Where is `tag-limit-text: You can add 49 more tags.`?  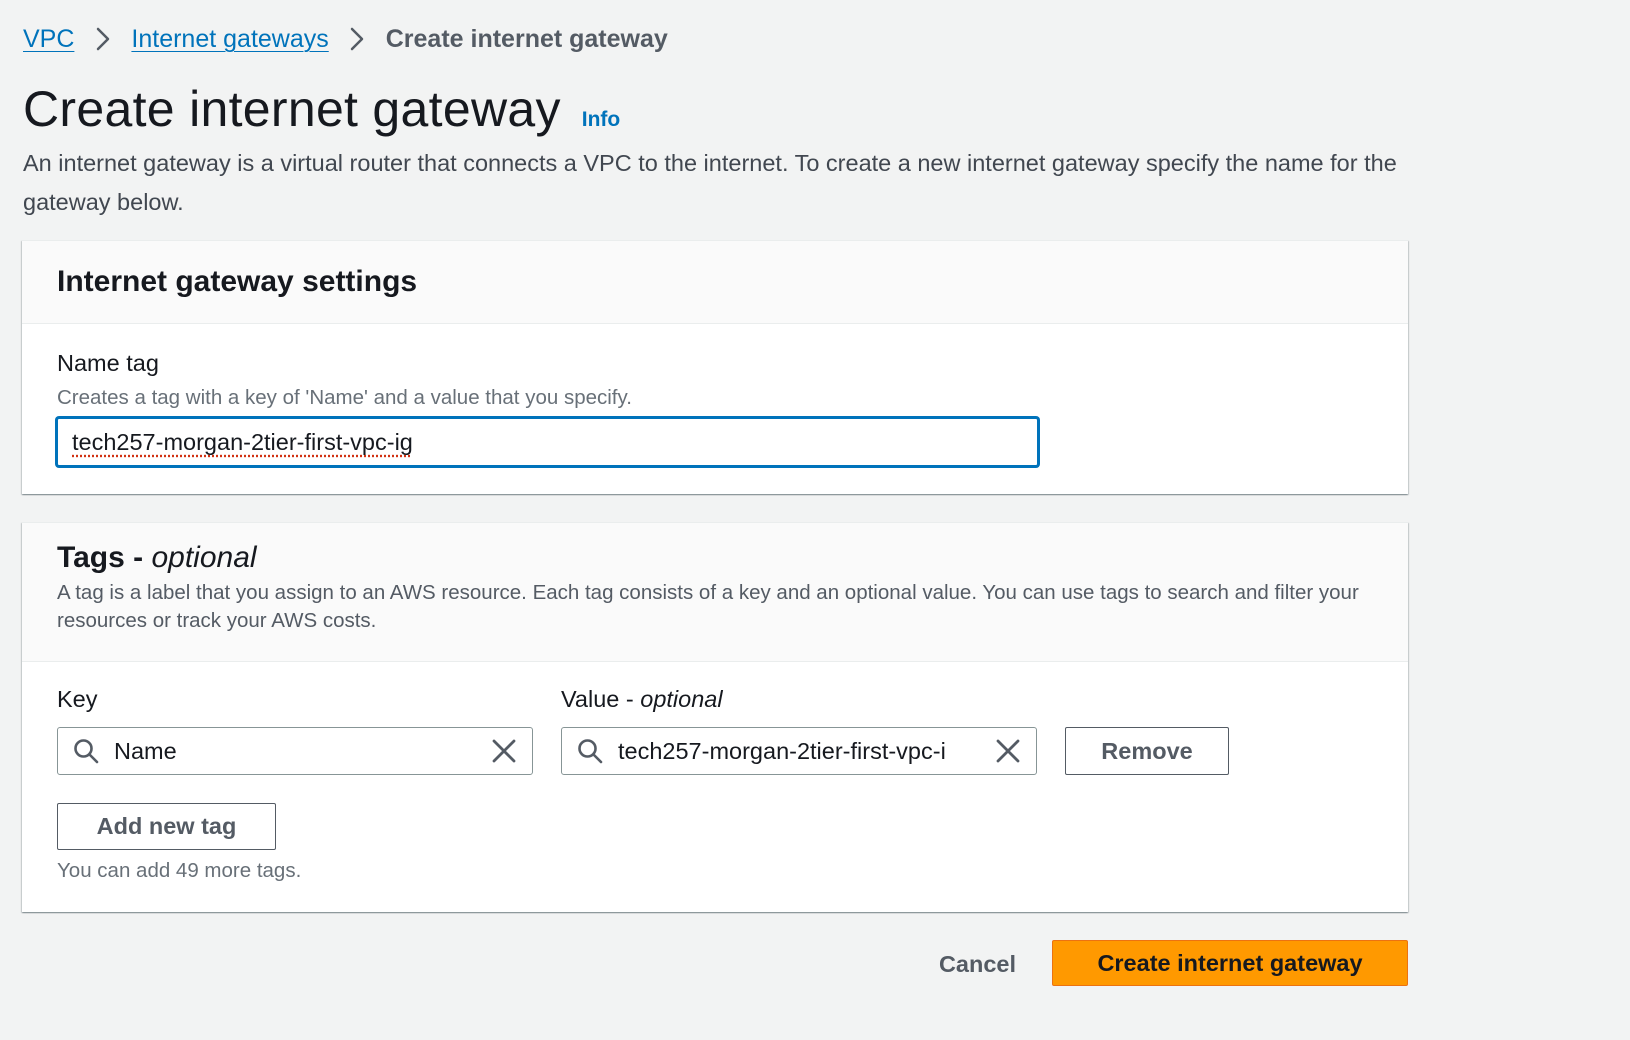 tag-limit-text: You can add 49 more tags. is located at coordinates (179, 870).